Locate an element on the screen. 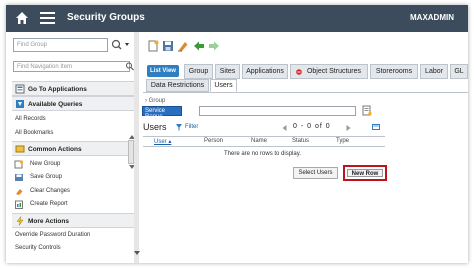 This screenshot has height=268, width=474. override-password-duration-action: Override Password Duration is located at coordinates (52, 235).